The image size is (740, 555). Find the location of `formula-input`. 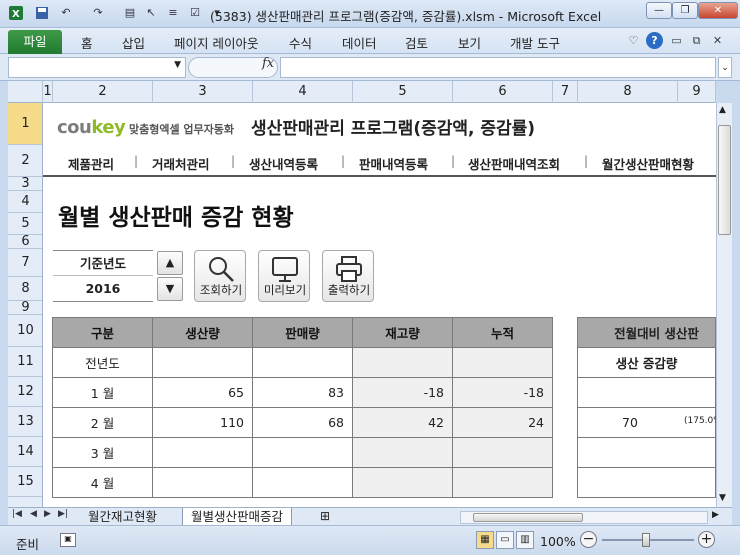

formula-input is located at coordinates (498, 67).